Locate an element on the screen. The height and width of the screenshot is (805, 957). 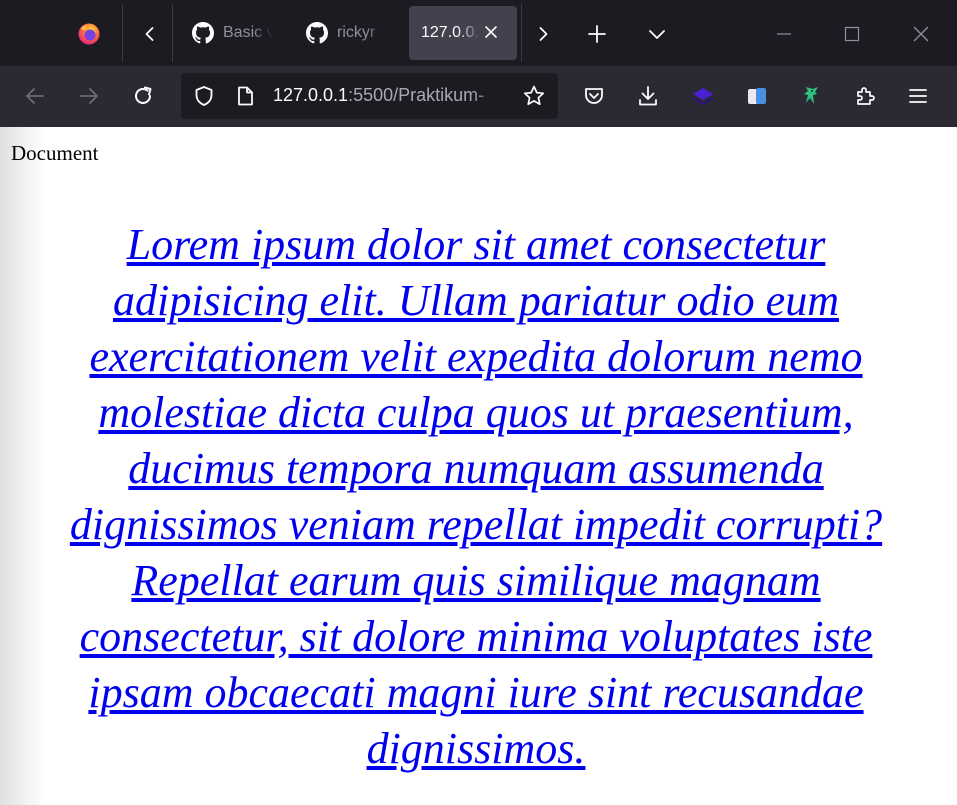
reload-icon is located at coordinates (143, 95).